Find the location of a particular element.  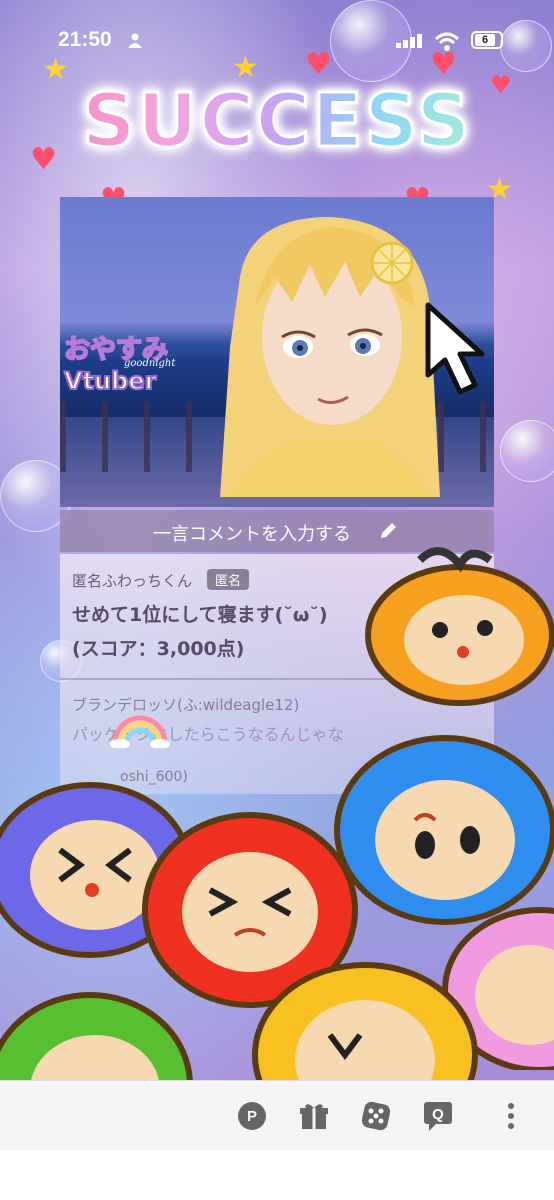

svg-text: P is located at coordinates (252, 1116).